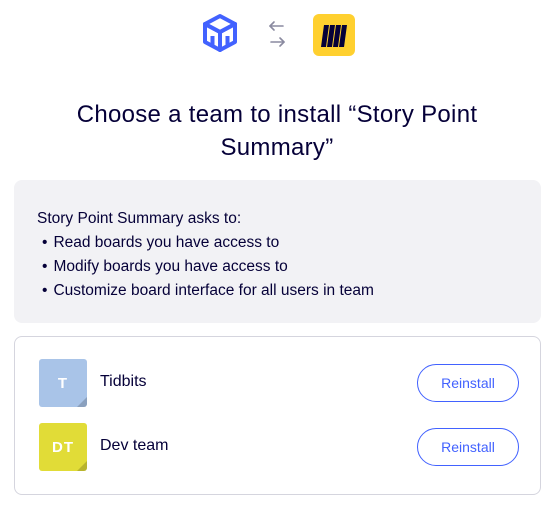  I want to click on team-avatar: T, so click(63, 383).